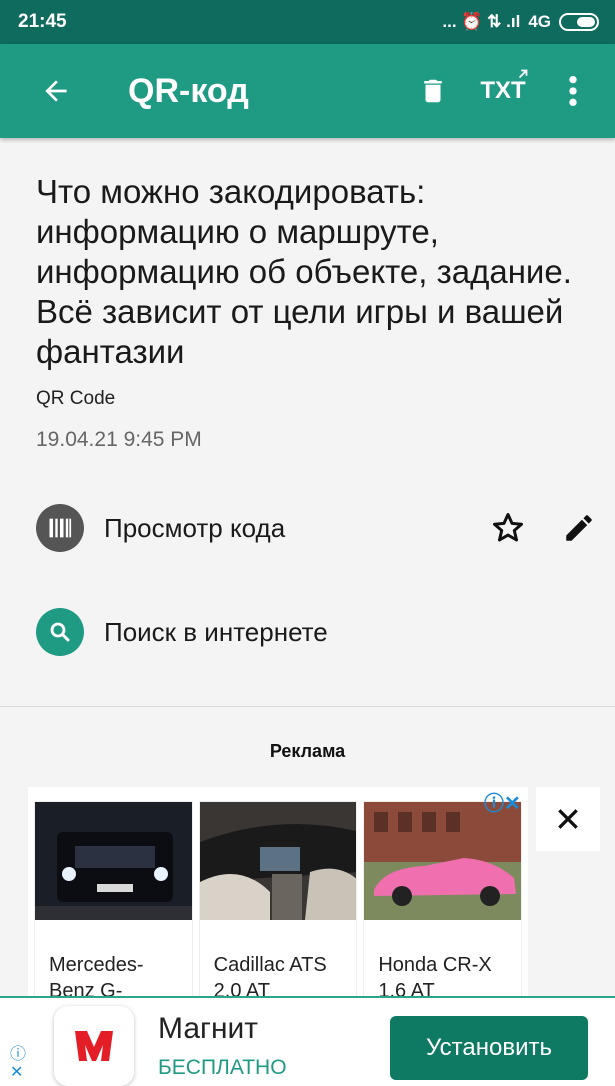  I want to click on view-code-label: Просмотр кода, so click(195, 527).